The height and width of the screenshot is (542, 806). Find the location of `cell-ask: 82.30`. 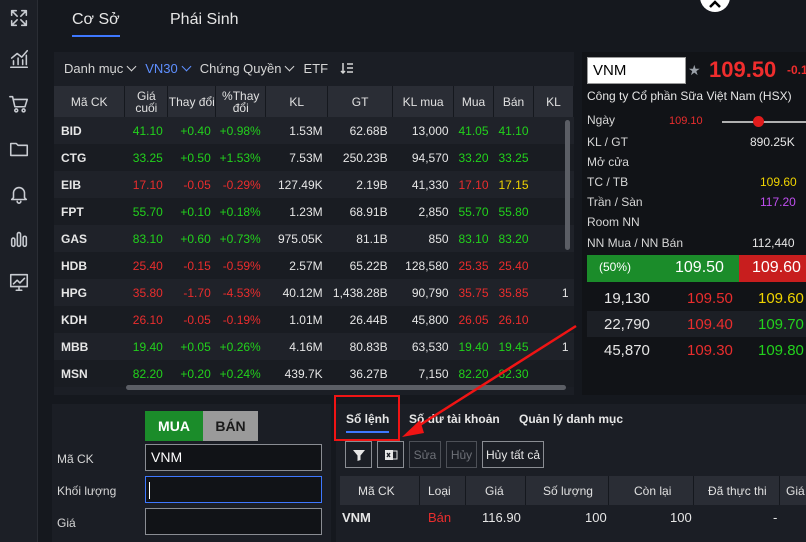

cell-ask: 82.30 is located at coordinates (513, 373).